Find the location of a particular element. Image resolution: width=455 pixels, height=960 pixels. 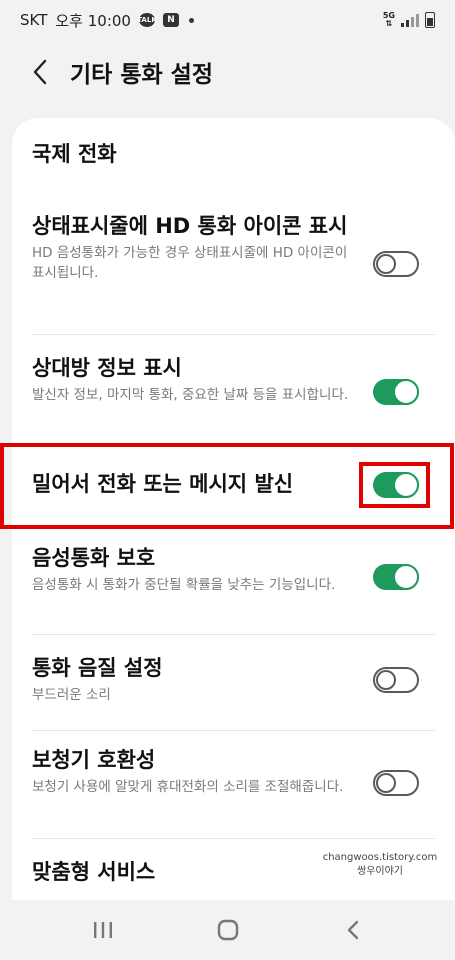

page-title: 기타 통화 설정 is located at coordinates (141, 75).